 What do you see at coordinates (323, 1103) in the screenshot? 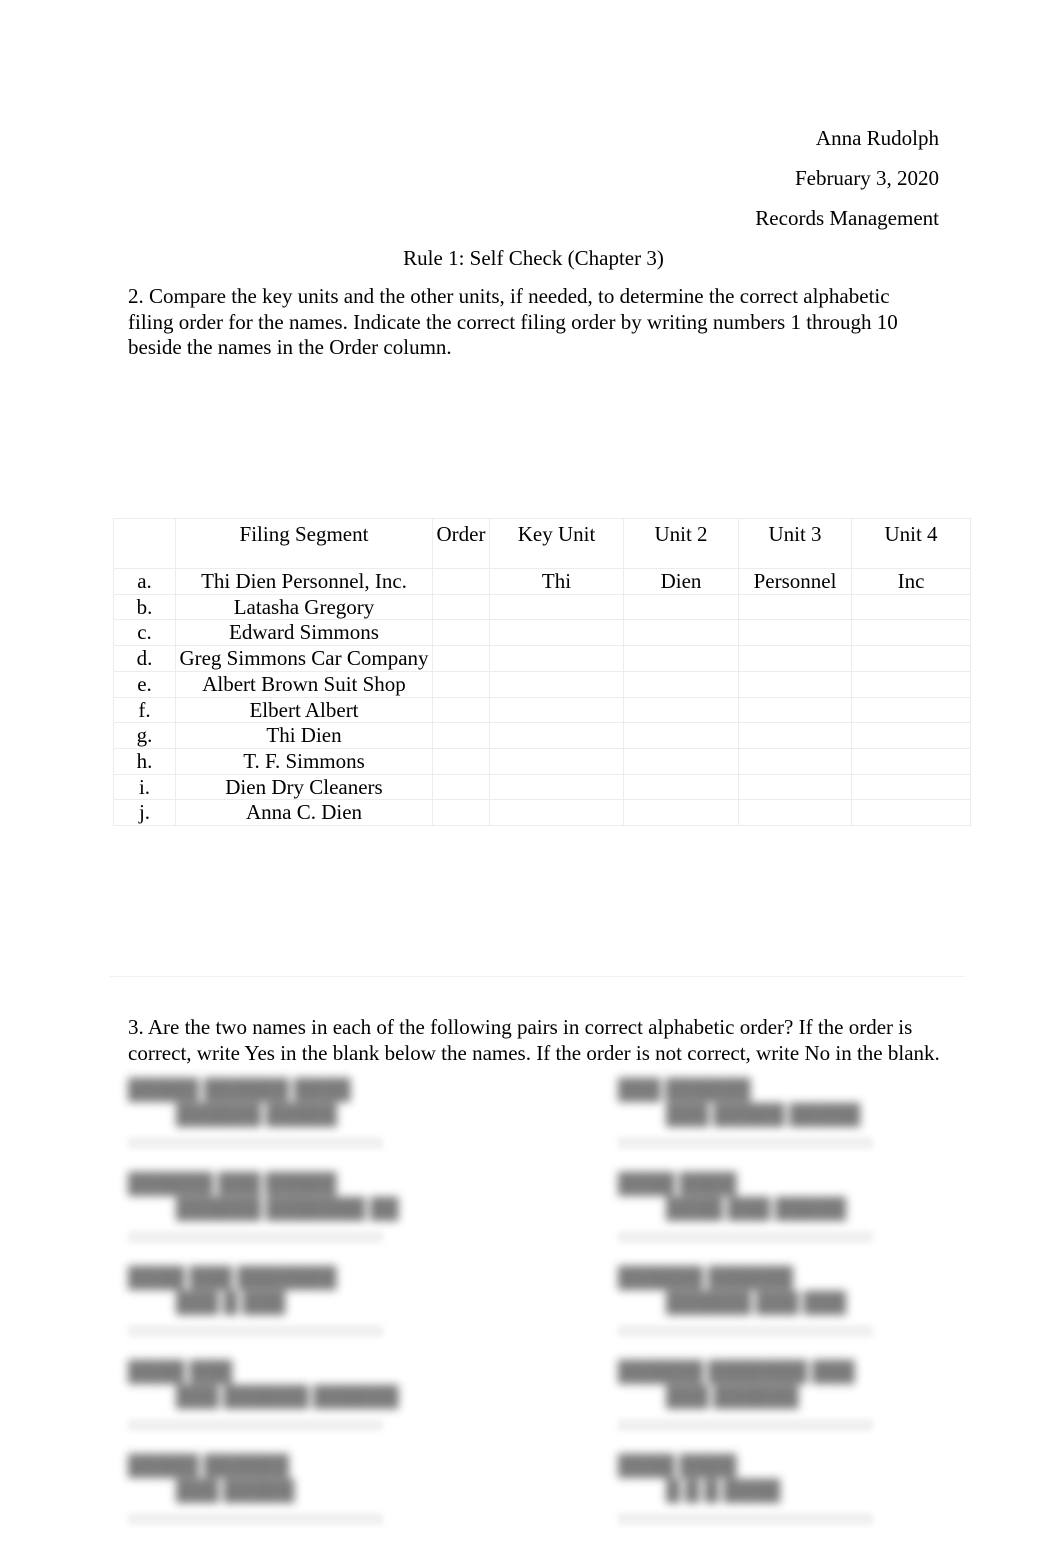
I see `name-pair-text: █████ ██████ ████ ██████ █████` at bounding box center [323, 1103].